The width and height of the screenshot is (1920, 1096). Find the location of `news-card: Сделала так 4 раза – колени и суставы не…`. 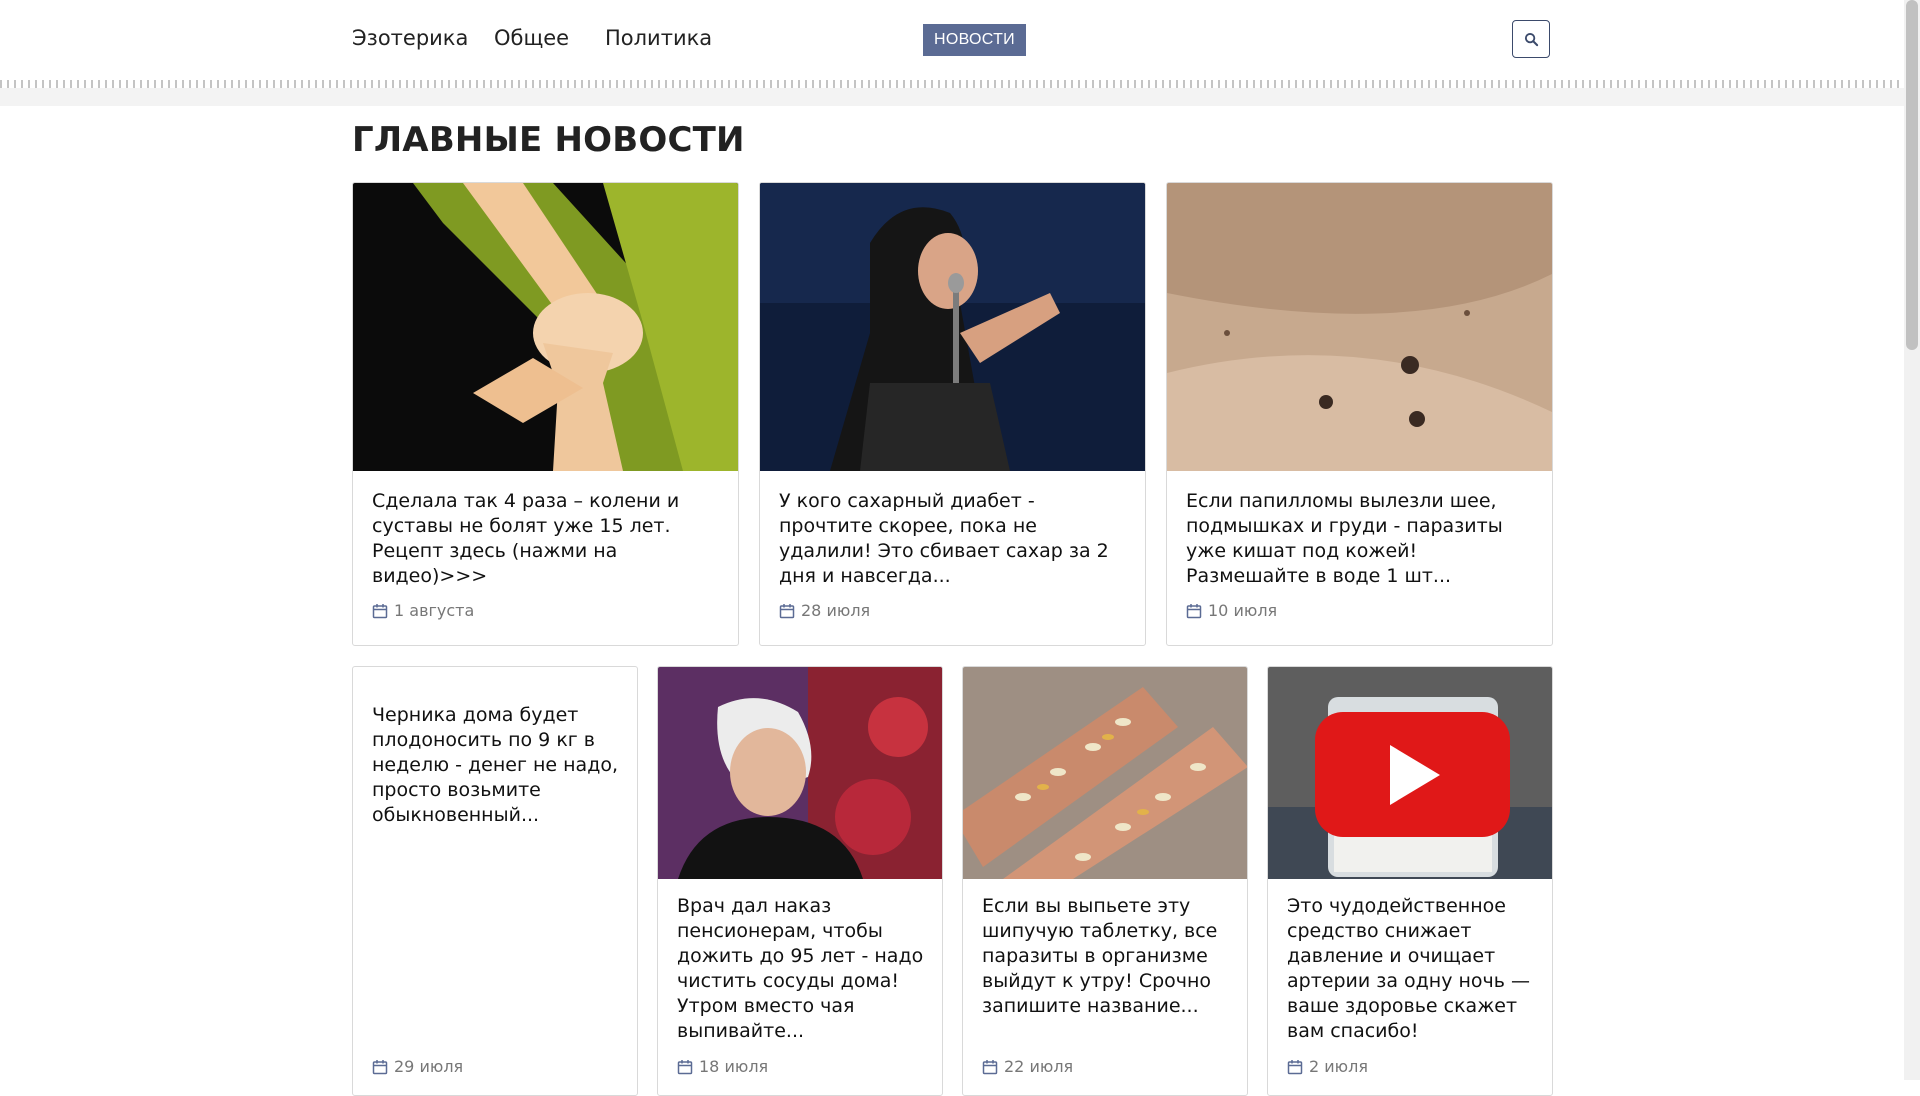

news-card: Сделала так 4 раза – колени и суставы не… is located at coordinates (545, 414).